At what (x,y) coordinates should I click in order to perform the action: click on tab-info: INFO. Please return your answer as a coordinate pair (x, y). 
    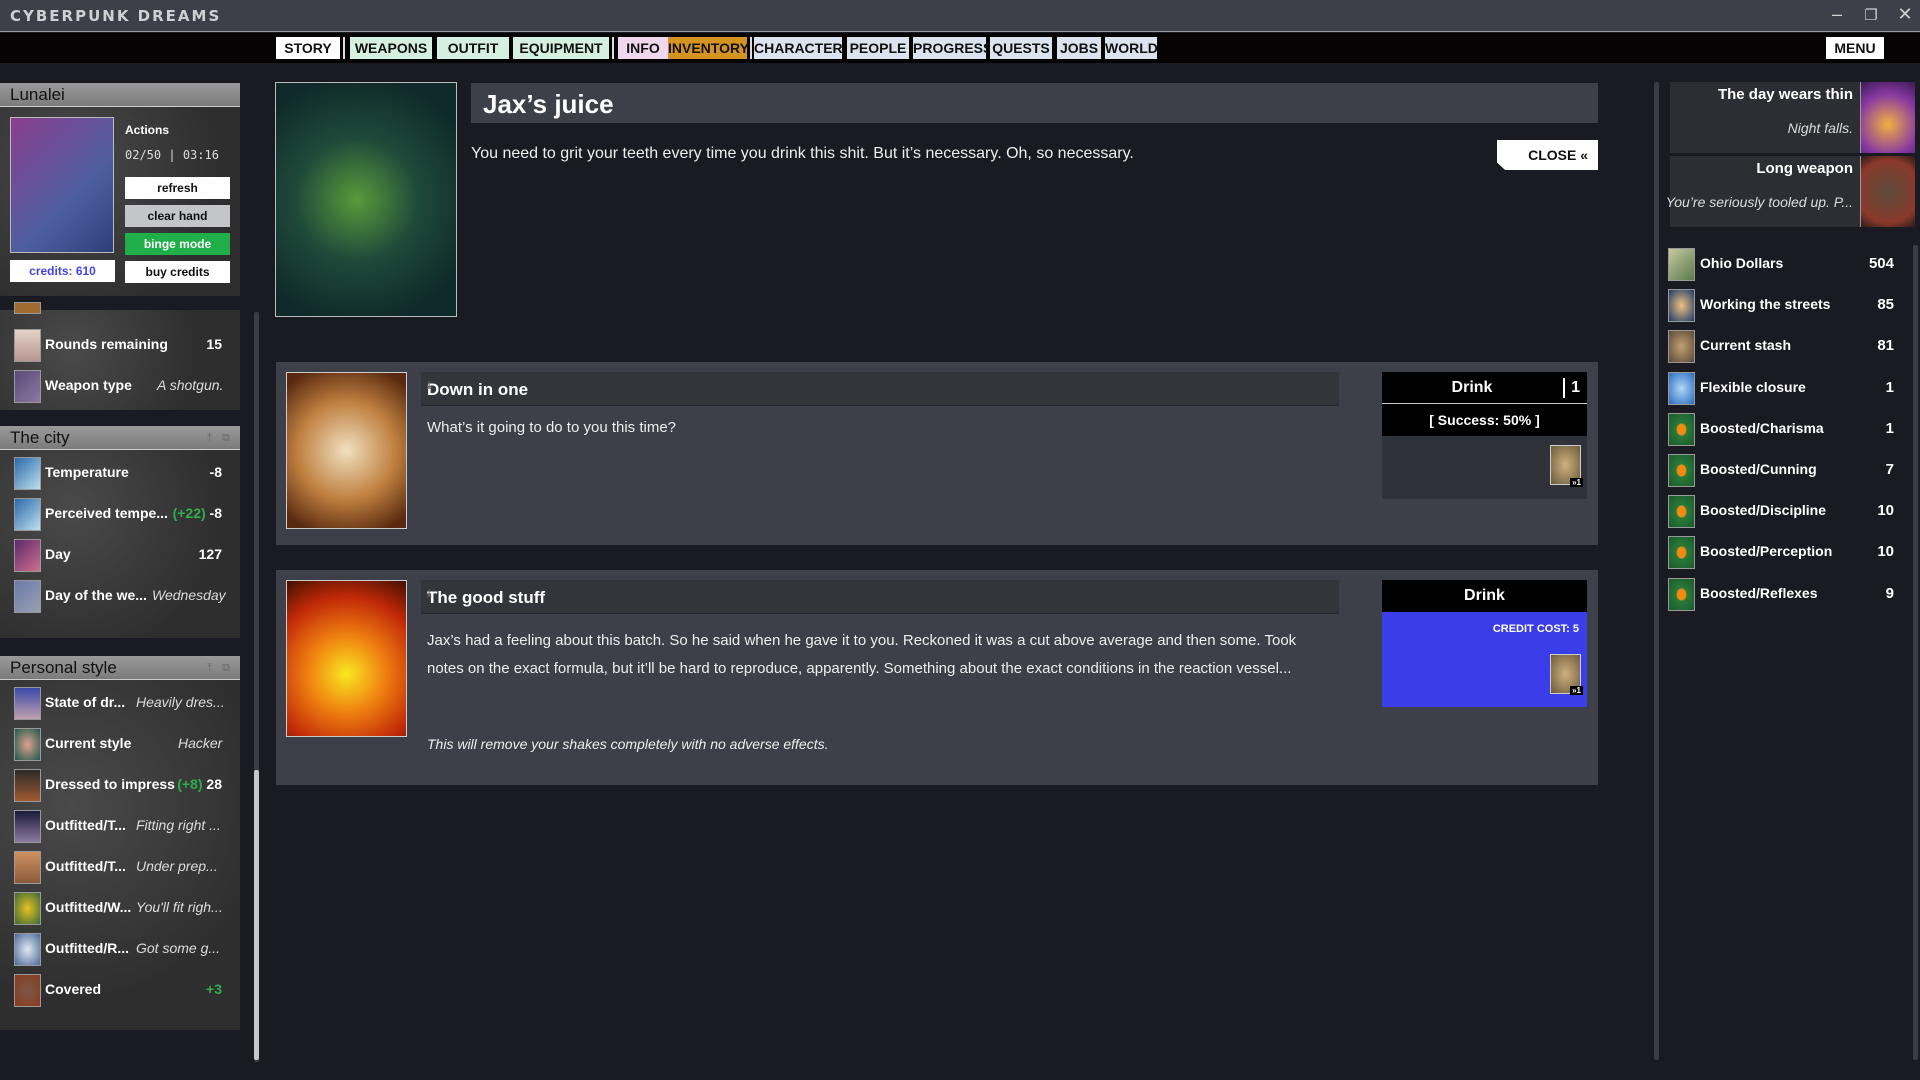
    Looking at the image, I should click on (643, 48).